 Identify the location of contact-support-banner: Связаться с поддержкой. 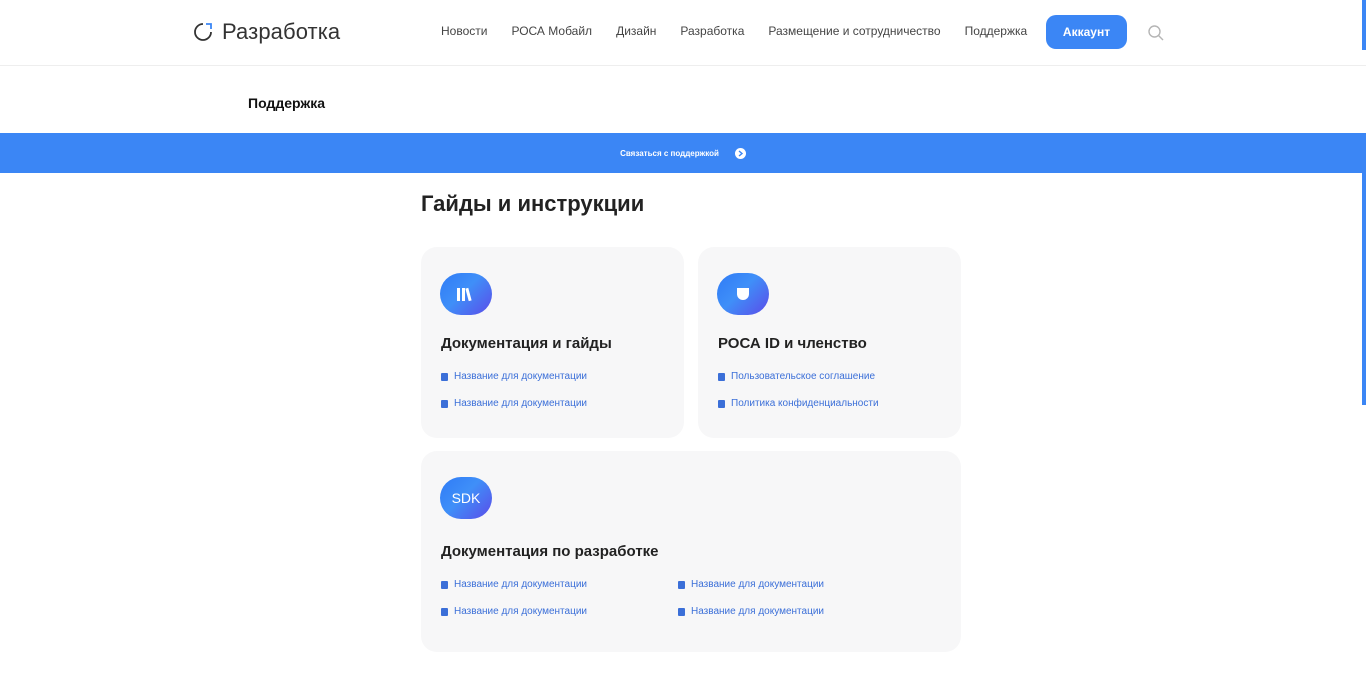
(683, 153).